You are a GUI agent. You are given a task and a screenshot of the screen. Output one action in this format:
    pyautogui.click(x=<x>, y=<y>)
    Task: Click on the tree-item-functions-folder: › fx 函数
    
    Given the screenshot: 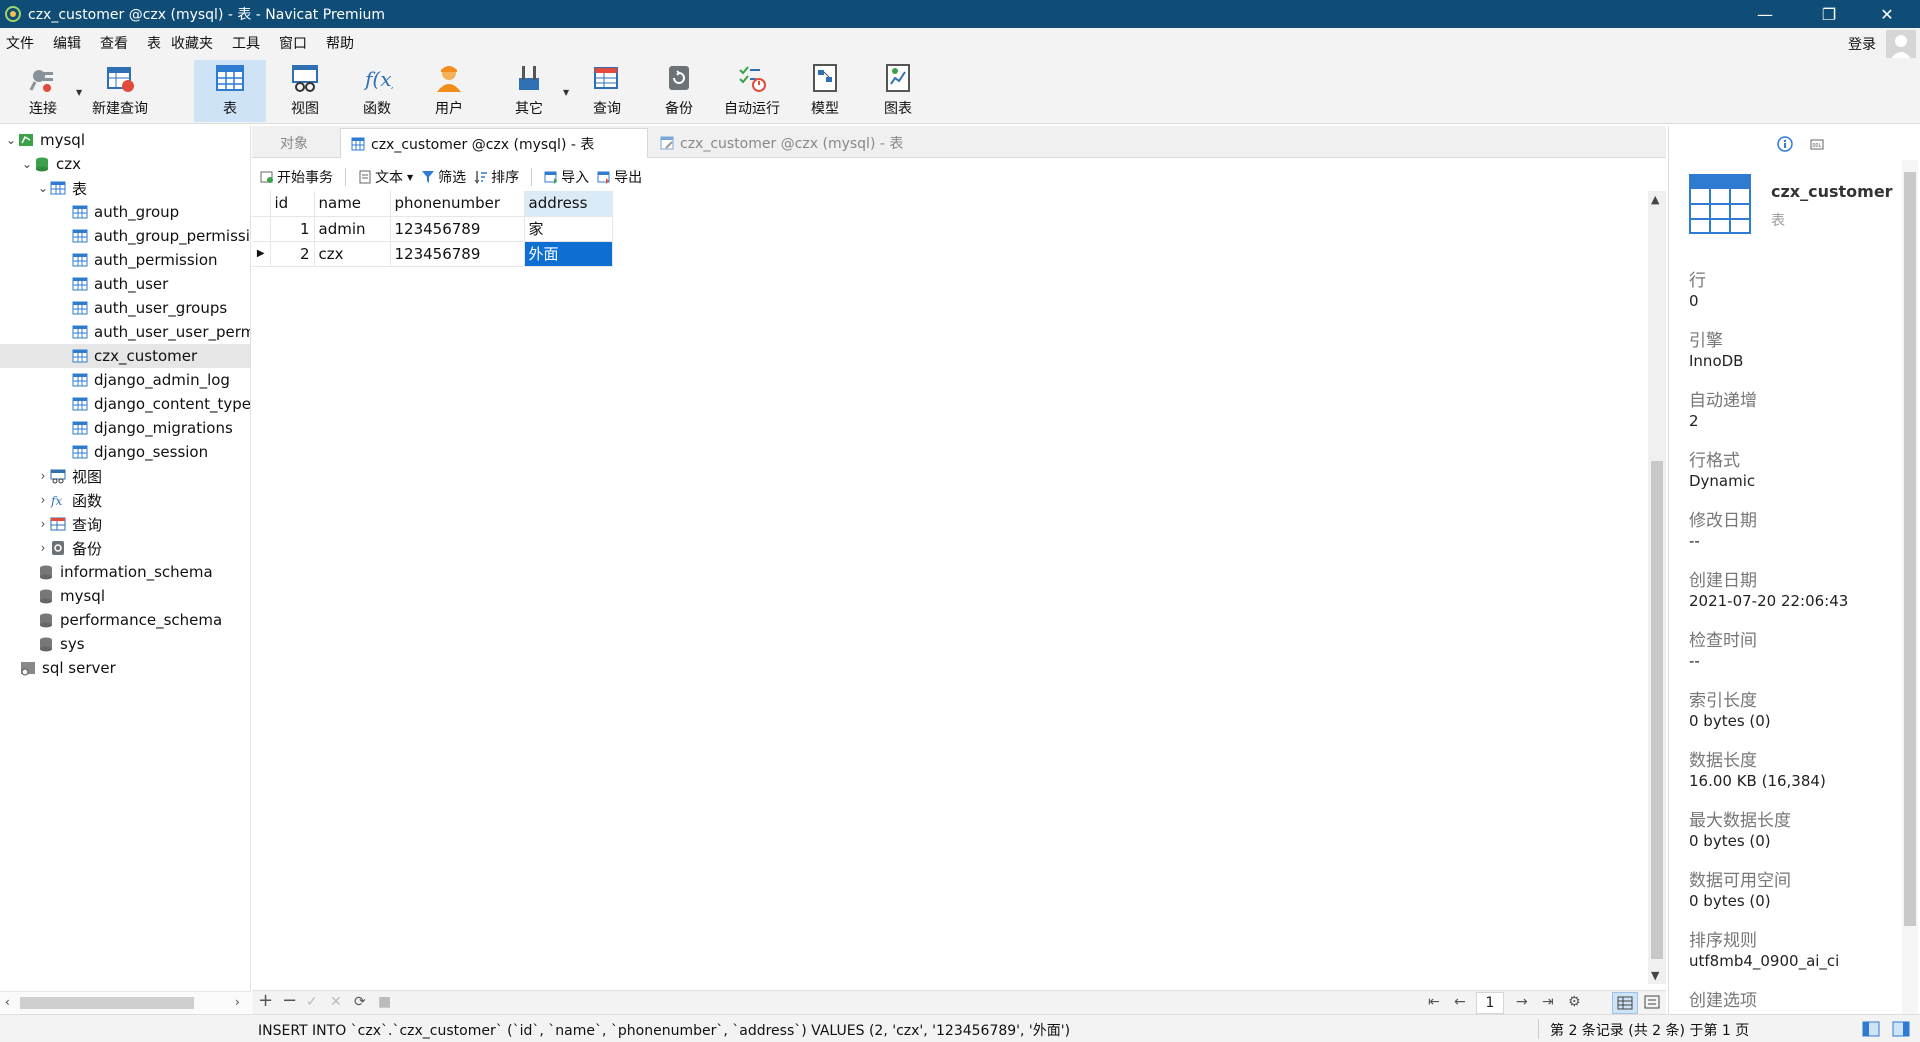 What is the action you would take?
    pyautogui.click(x=125, y=500)
    